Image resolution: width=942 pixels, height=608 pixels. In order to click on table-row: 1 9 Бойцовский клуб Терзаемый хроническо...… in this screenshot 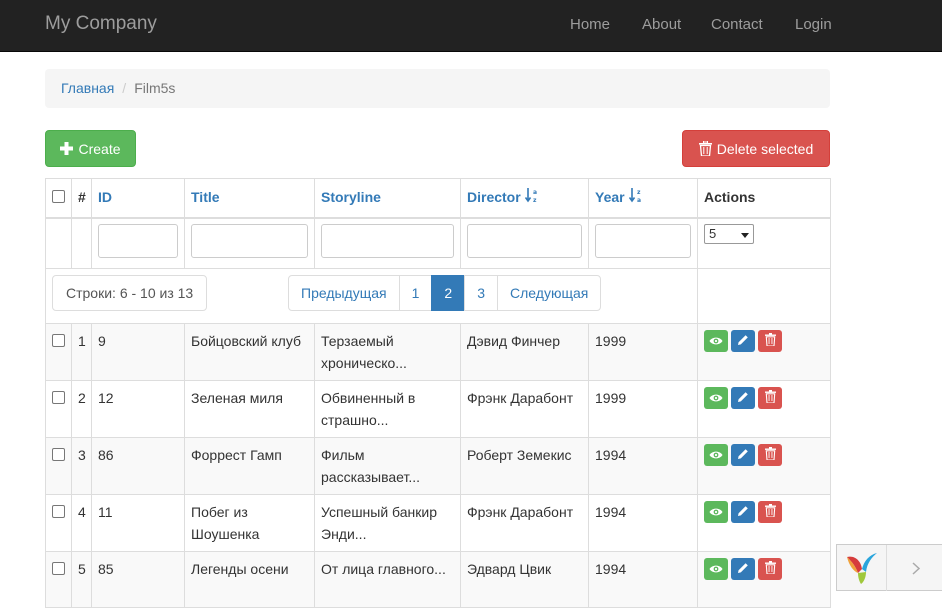, I will do `click(438, 351)`.